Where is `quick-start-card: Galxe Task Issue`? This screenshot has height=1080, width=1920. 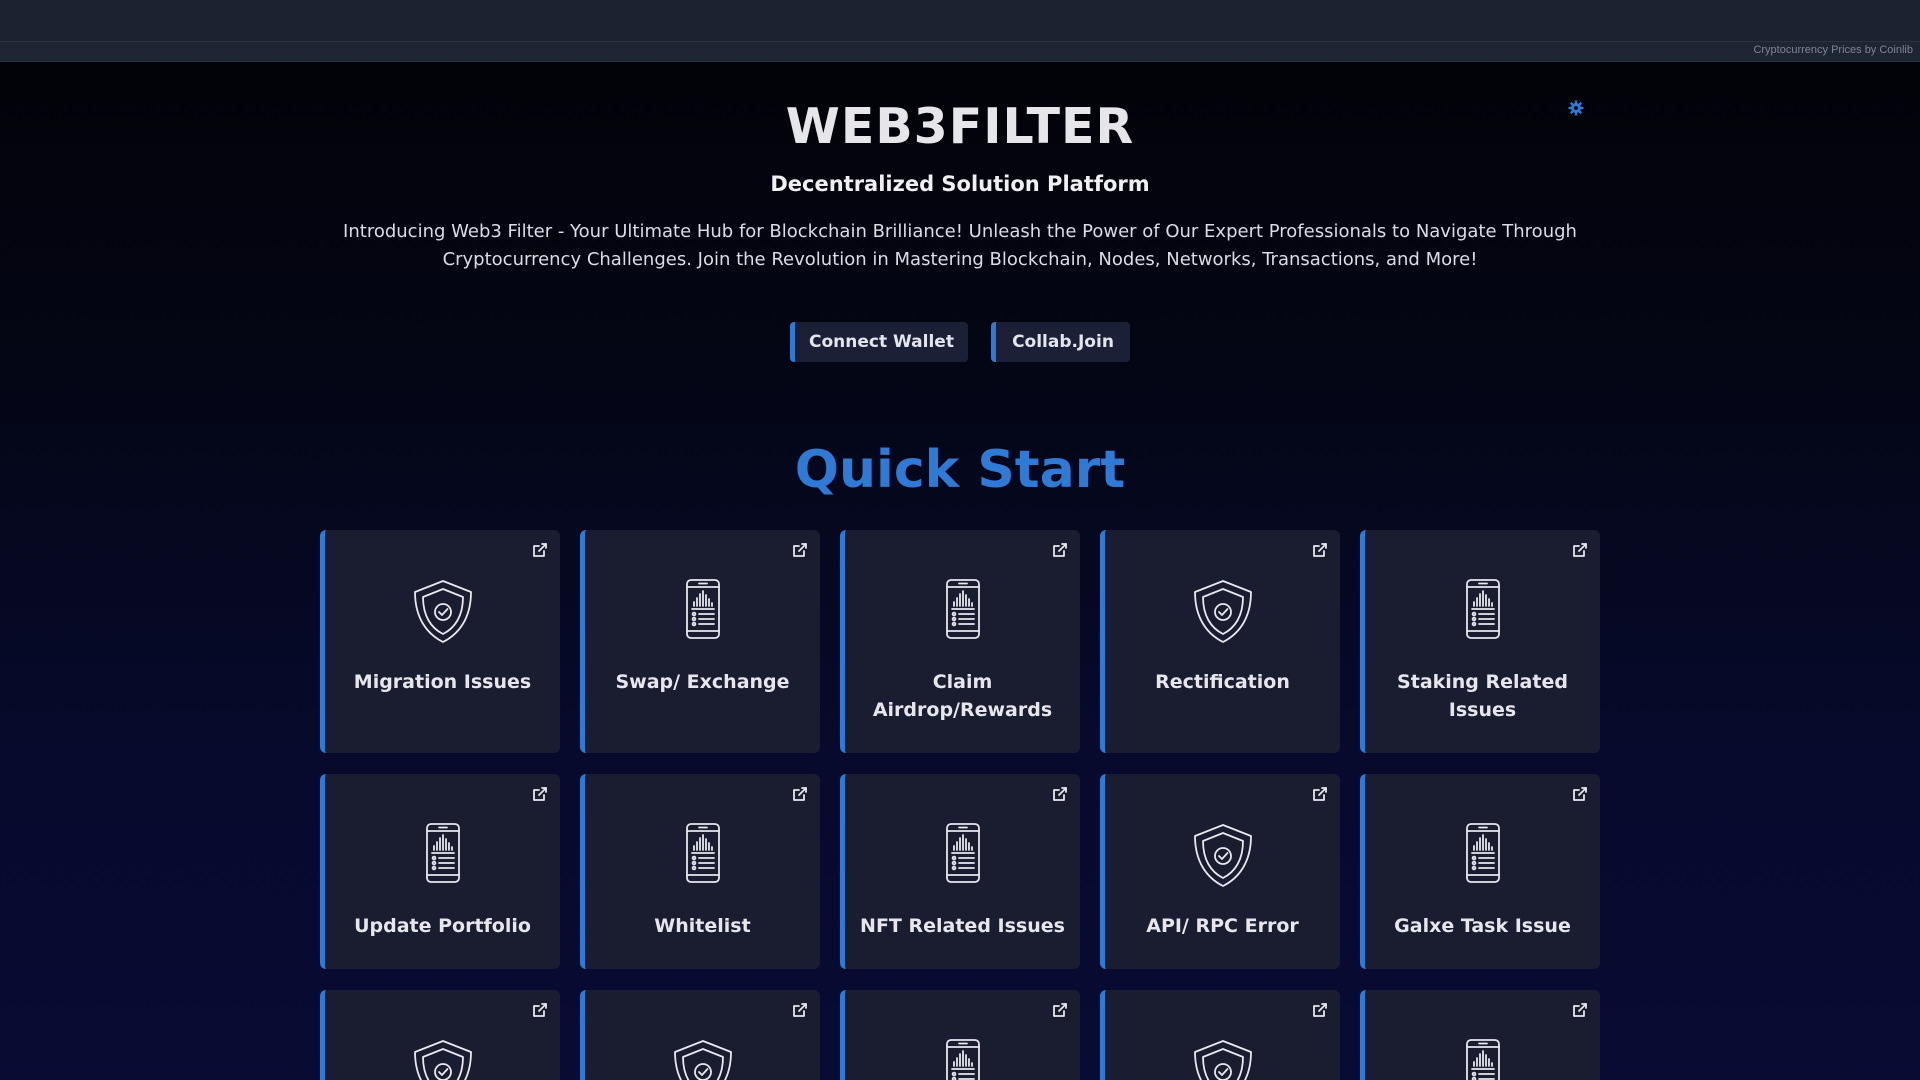 quick-start-card: Galxe Task Issue is located at coordinates (1480, 871).